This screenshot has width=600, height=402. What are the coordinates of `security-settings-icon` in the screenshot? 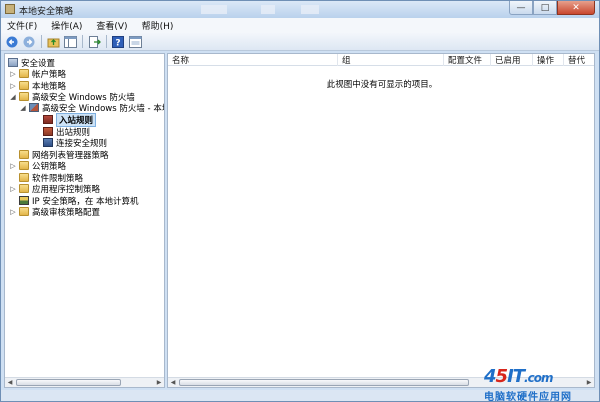 It's located at (13, 62).